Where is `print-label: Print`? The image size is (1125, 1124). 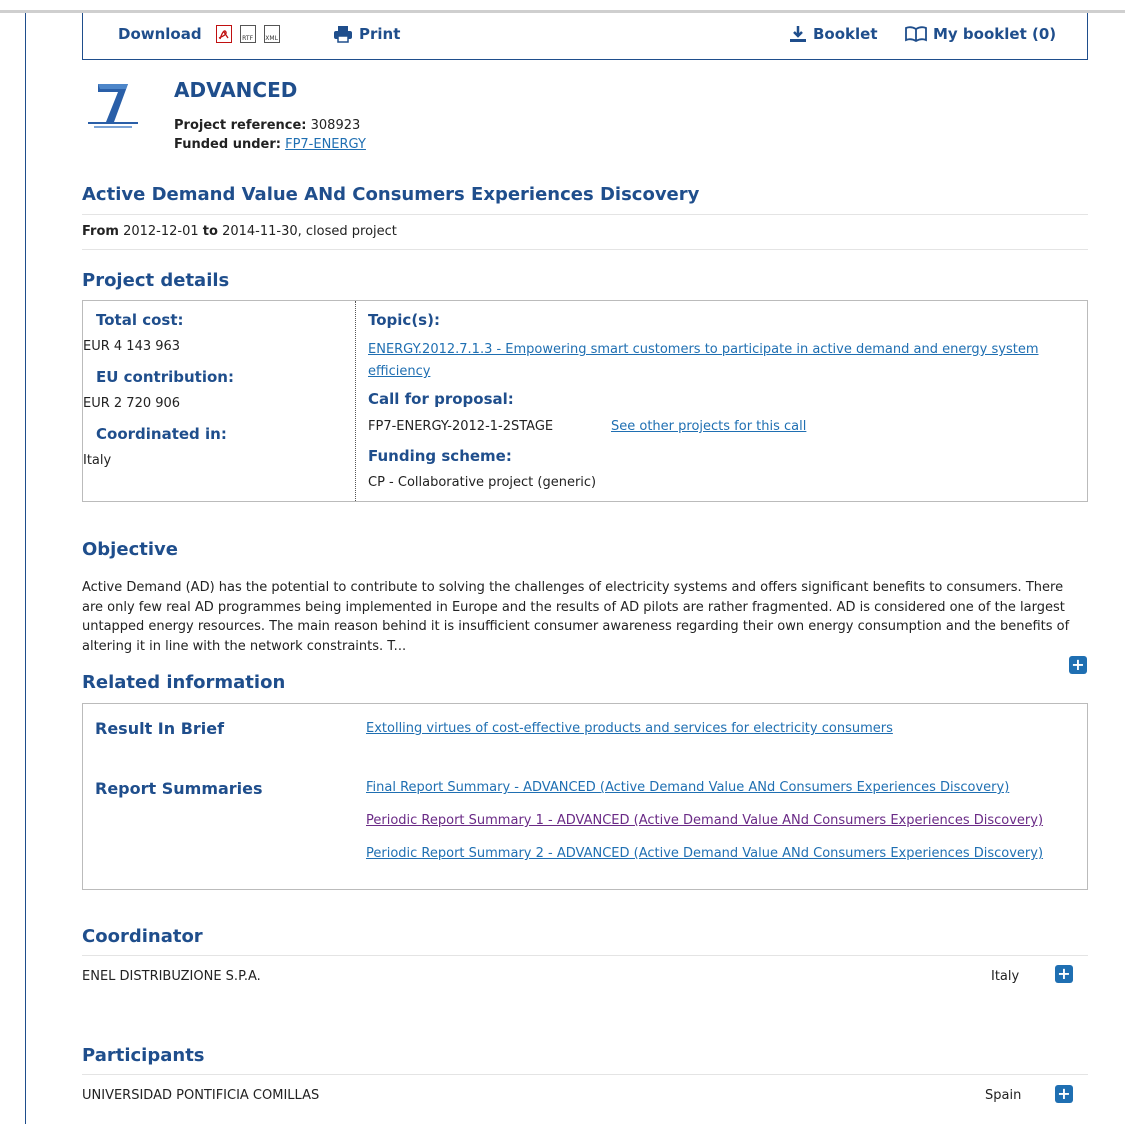
print-label: Print is located at coordinates (380, 34).